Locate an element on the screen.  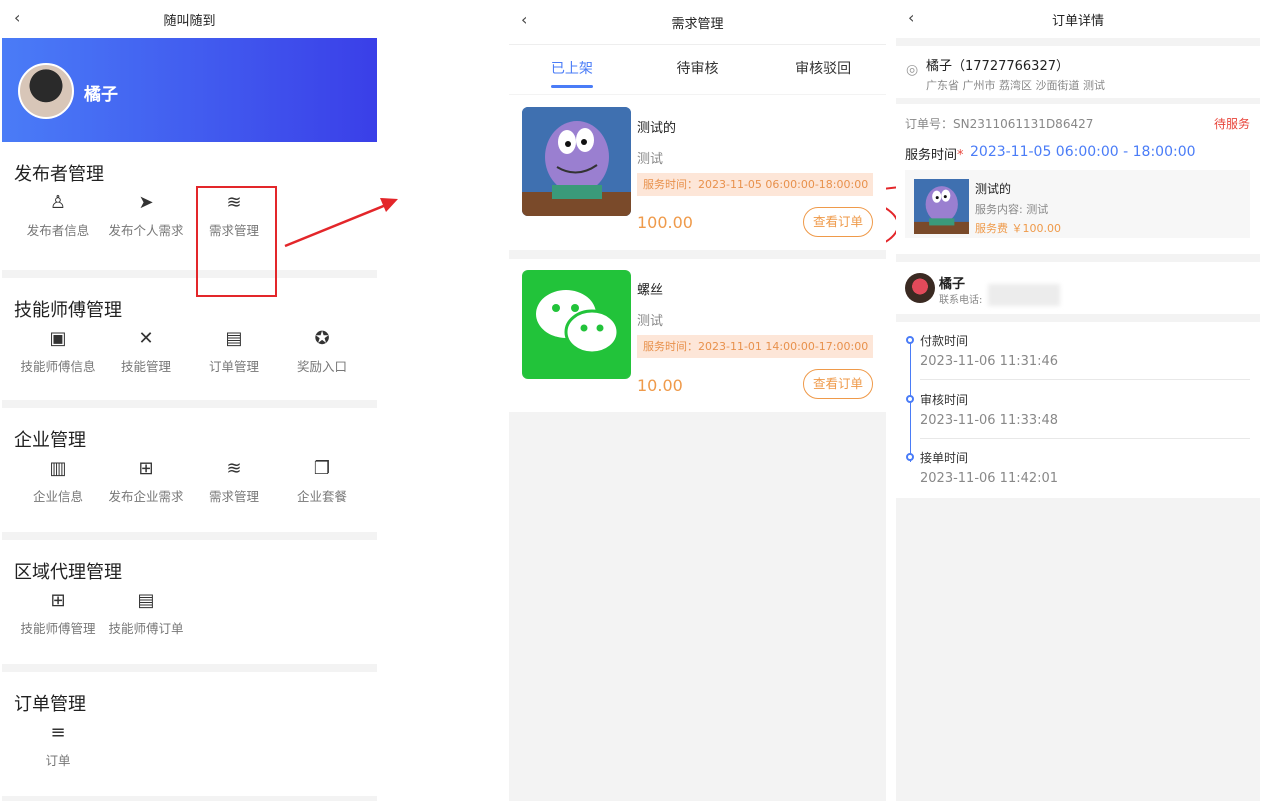
service-time-banner: 服务时间：2023-11-05 06:00:00-18:00:00 is located at coordinates (755, 184).